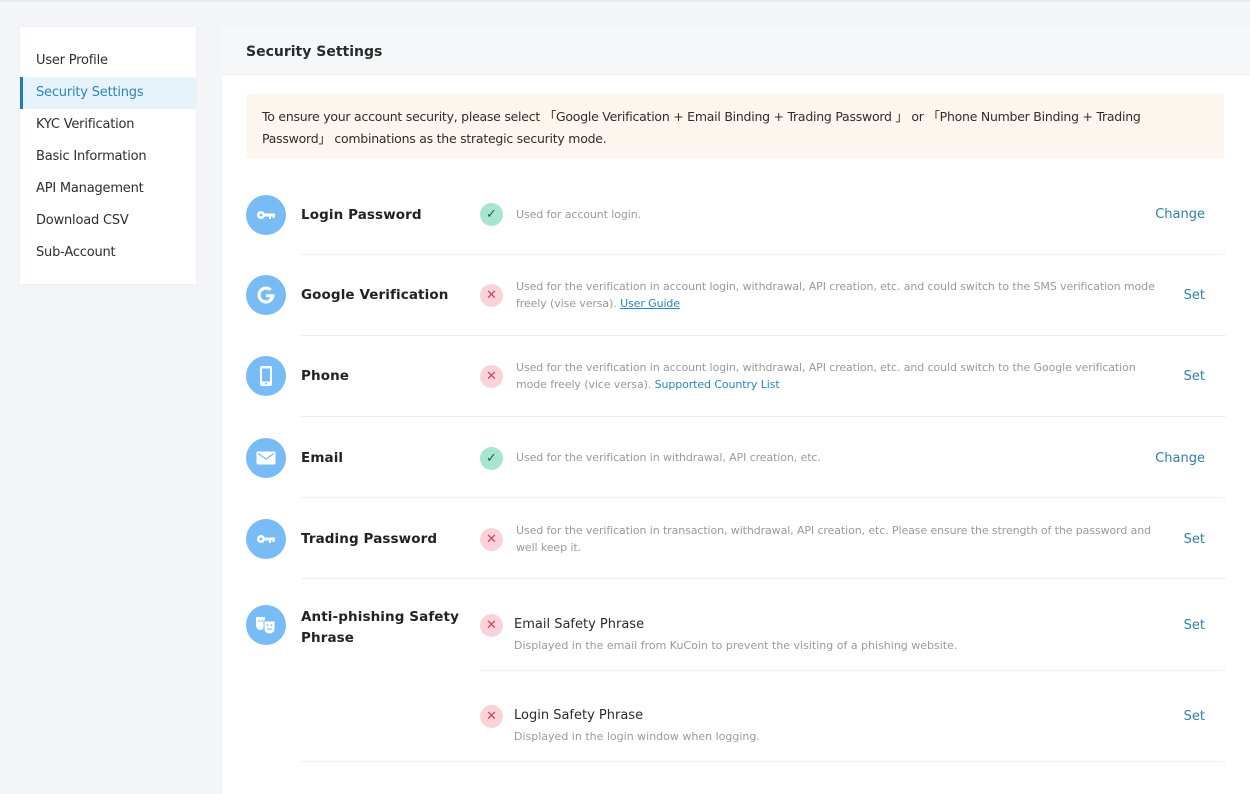 Image resolution: width=1250 pixels, height=794 pixels. What do you see at coordinates (1194, 295) in the screenshot?
I see `set-google-verification-button: Set` at bounding box center [1194, 295].